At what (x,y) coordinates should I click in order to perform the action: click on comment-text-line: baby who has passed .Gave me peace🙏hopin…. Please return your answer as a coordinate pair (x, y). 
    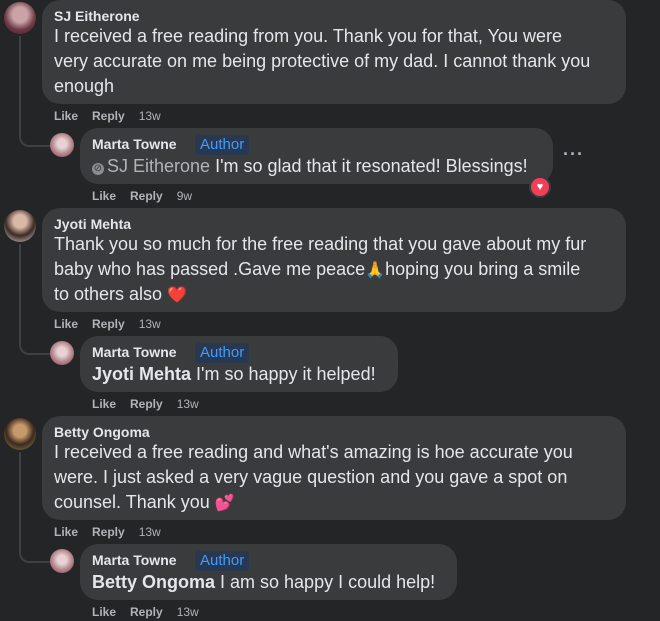
    Looking at the image, I should click on (317, 270).